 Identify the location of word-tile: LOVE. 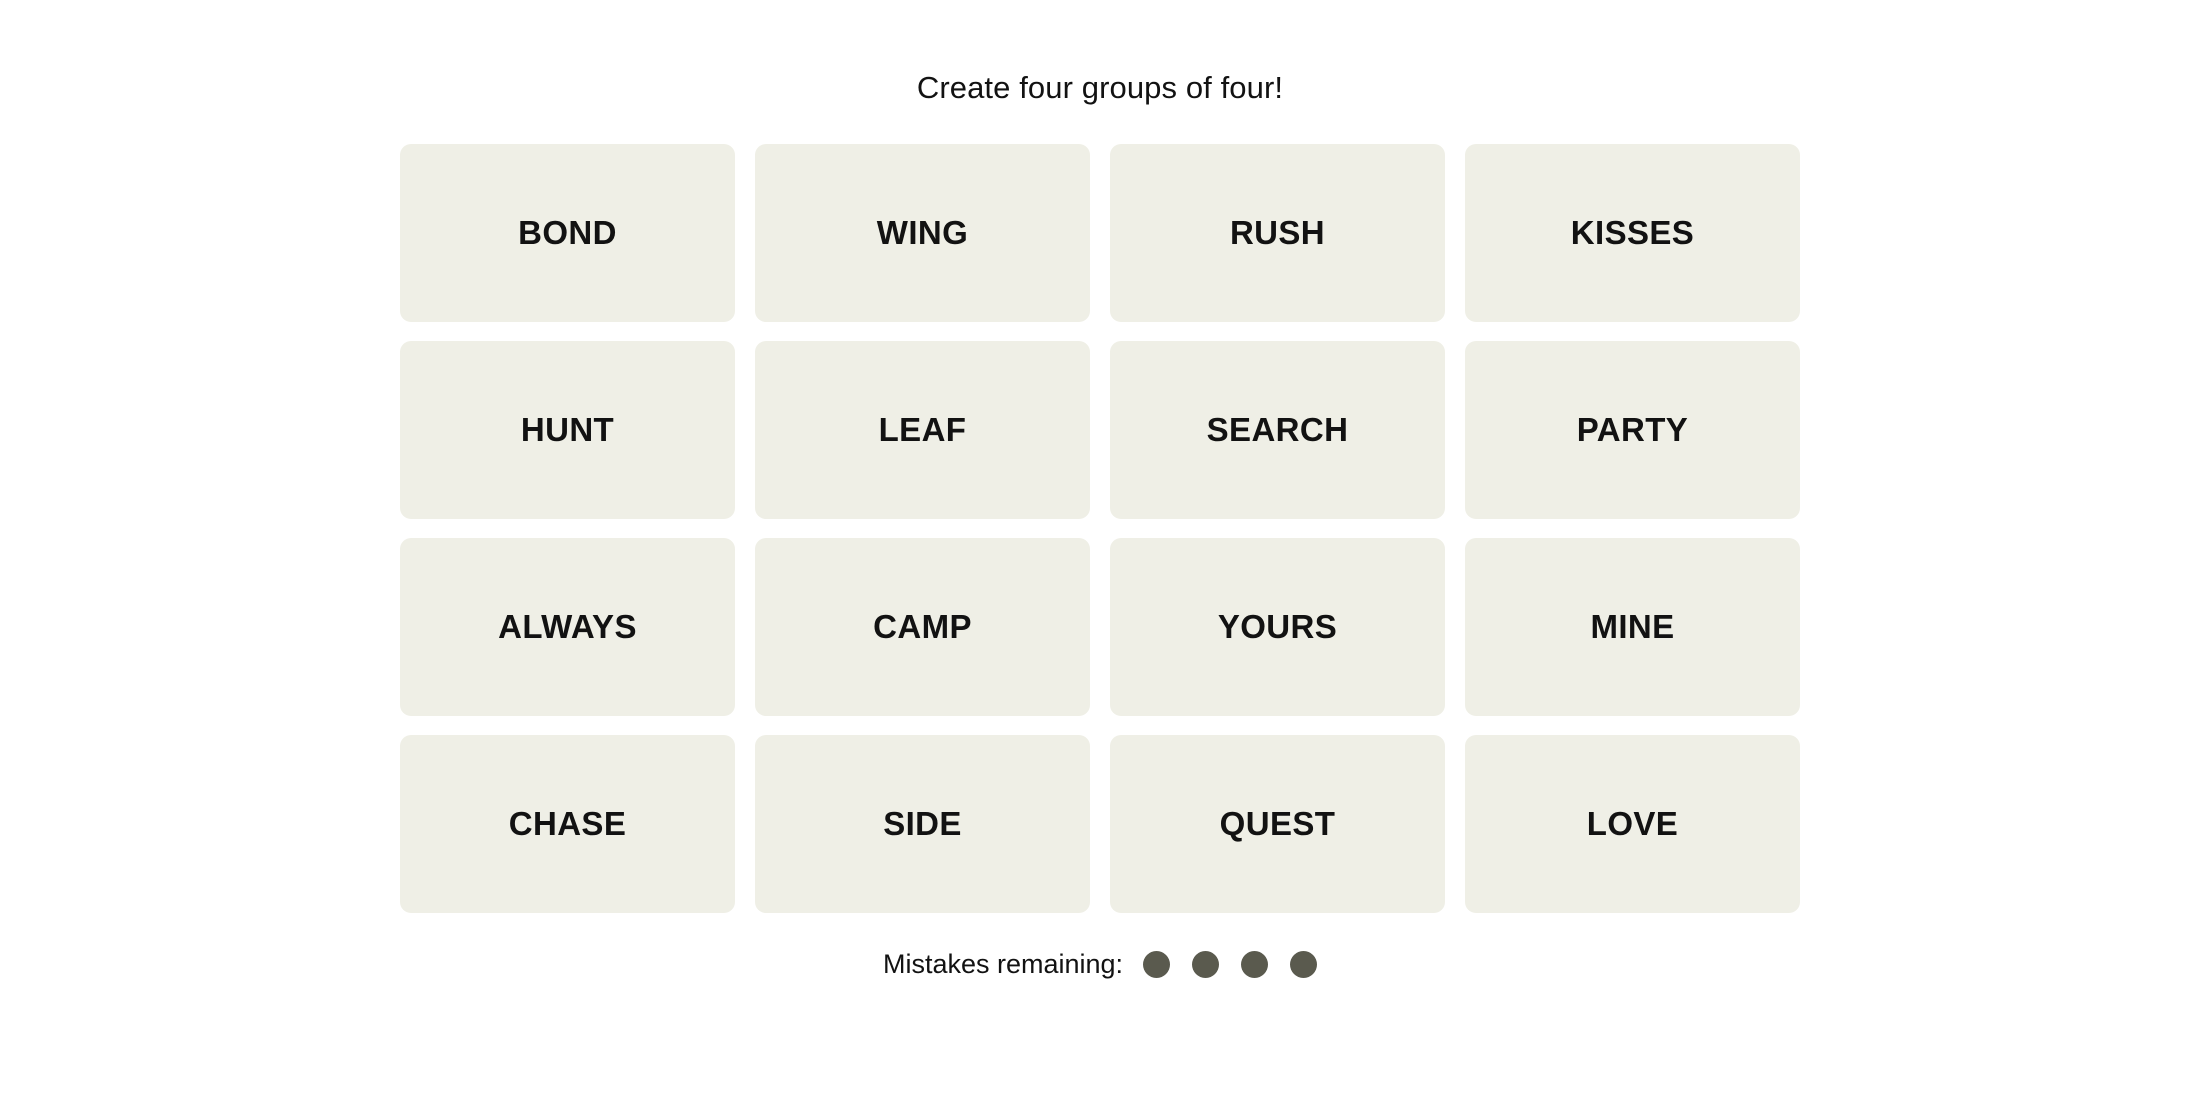
(1632, 824).